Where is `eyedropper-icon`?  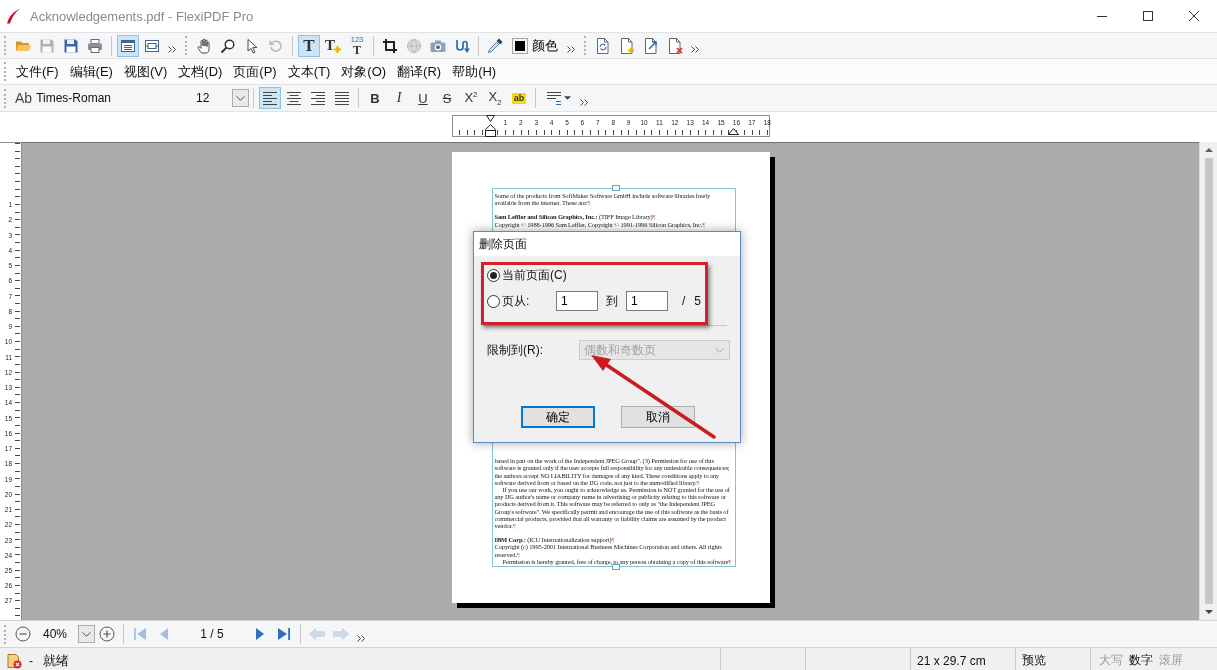 eyedropper-icon is located at coordinates (495, 45).